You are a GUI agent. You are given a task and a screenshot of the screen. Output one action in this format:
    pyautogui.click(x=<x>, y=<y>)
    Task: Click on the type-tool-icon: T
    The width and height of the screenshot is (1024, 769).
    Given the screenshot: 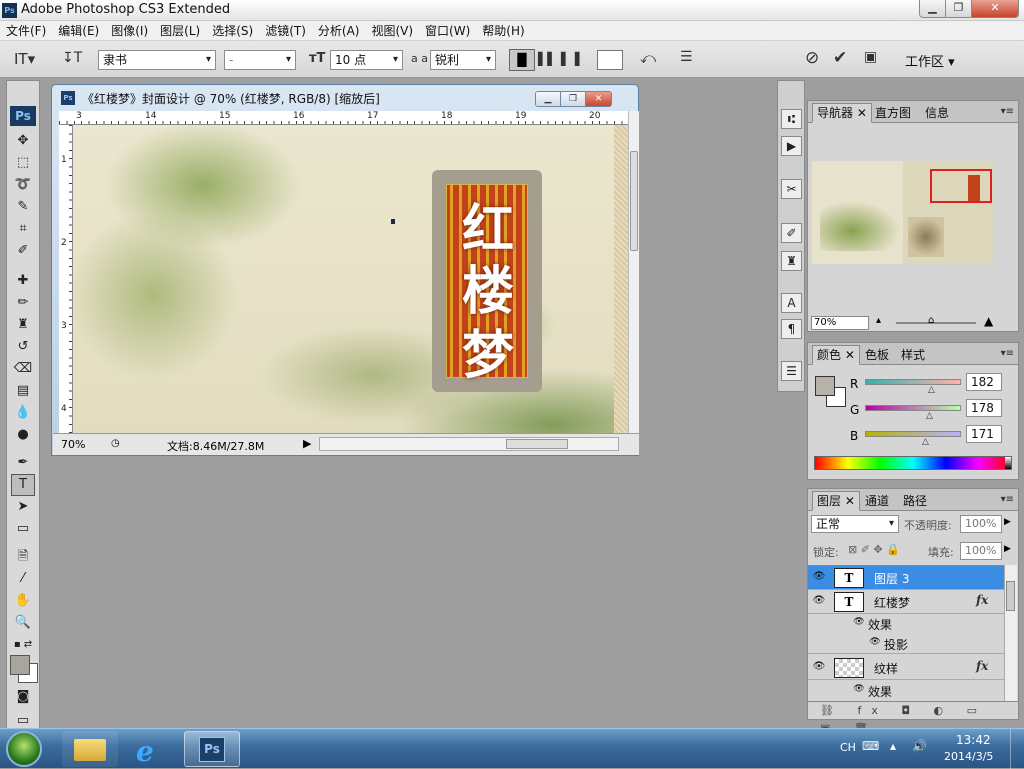 What is the action you would take?
    pyautogui.click(x=23, y=485)
    